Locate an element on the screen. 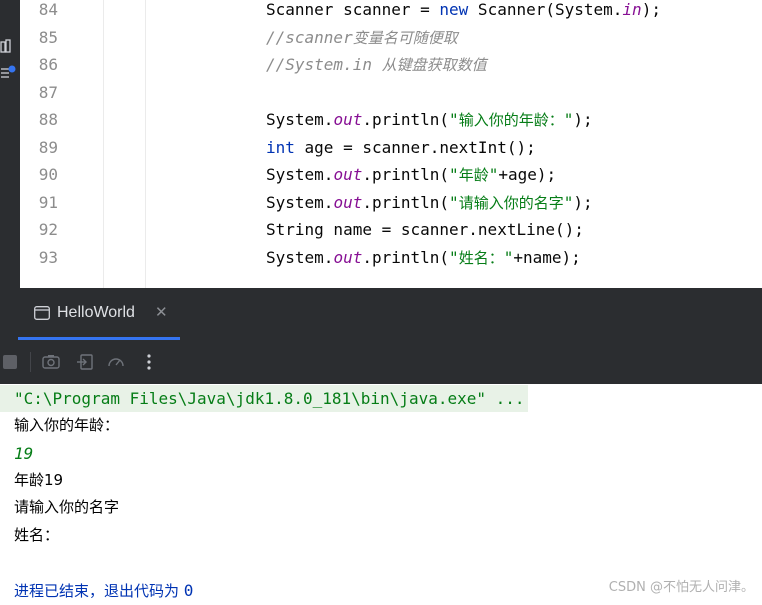  code-token: new is located at coordinates (454, 9).